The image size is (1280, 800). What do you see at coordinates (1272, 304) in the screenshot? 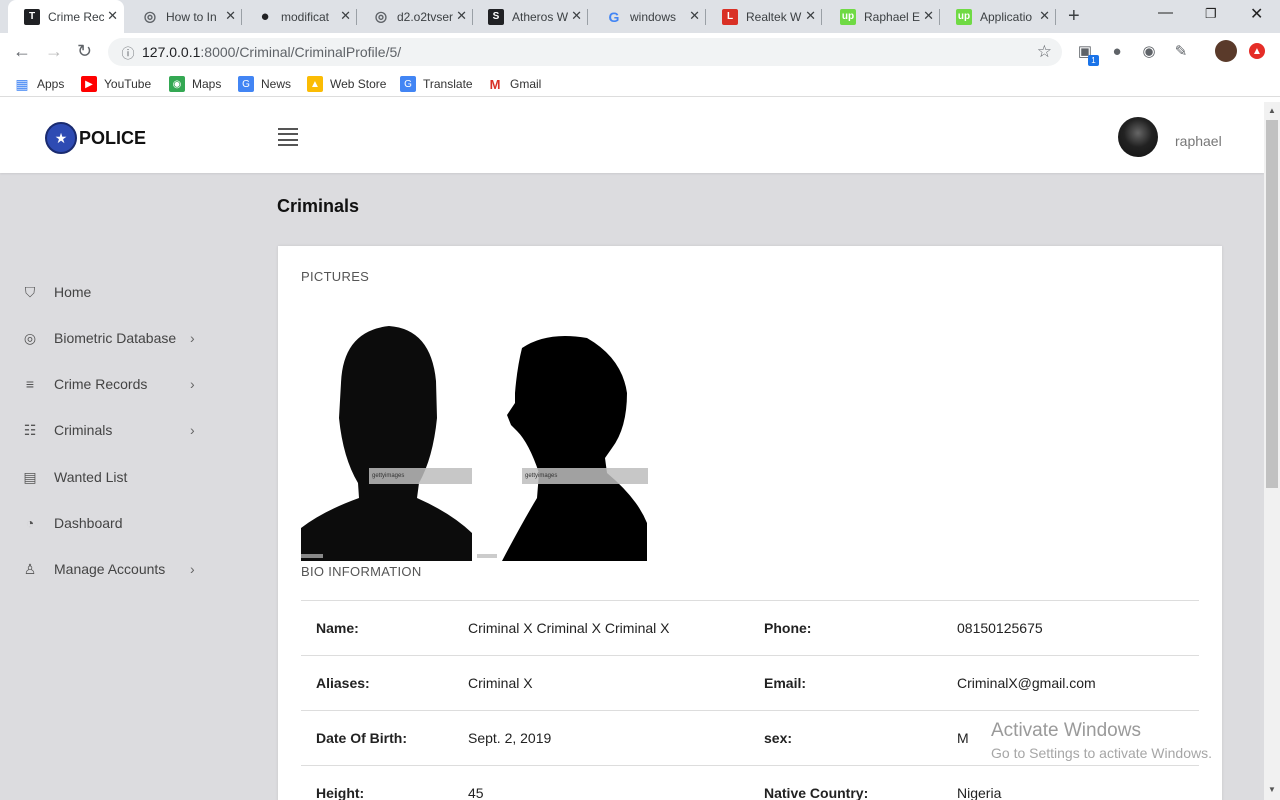
I see `scroll-thumb` at bounding box center [1272, 304].